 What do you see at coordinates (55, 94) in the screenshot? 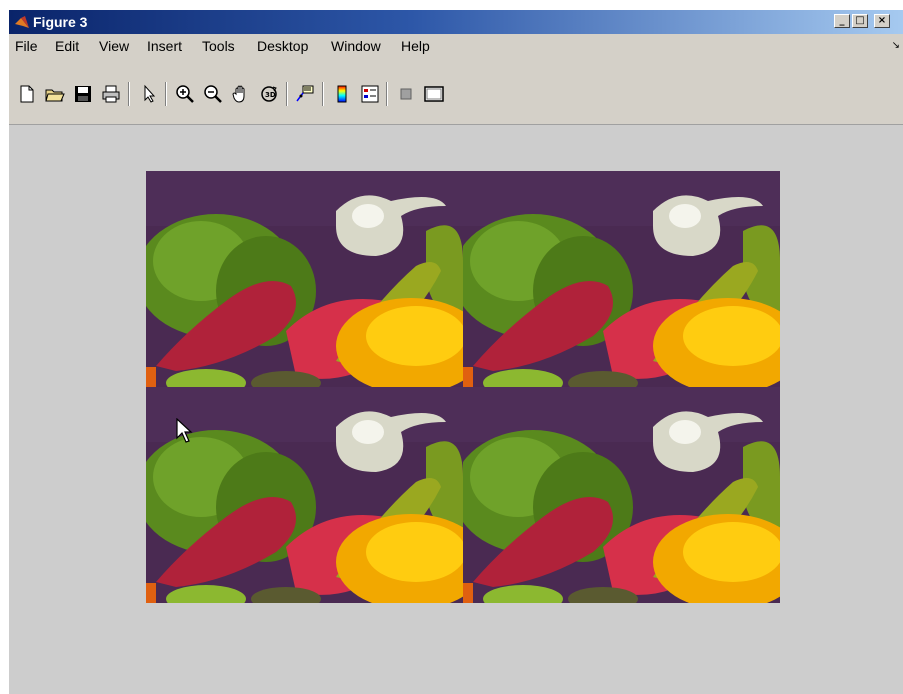
I see `open-file-icon` at bounding box center [55, 94].